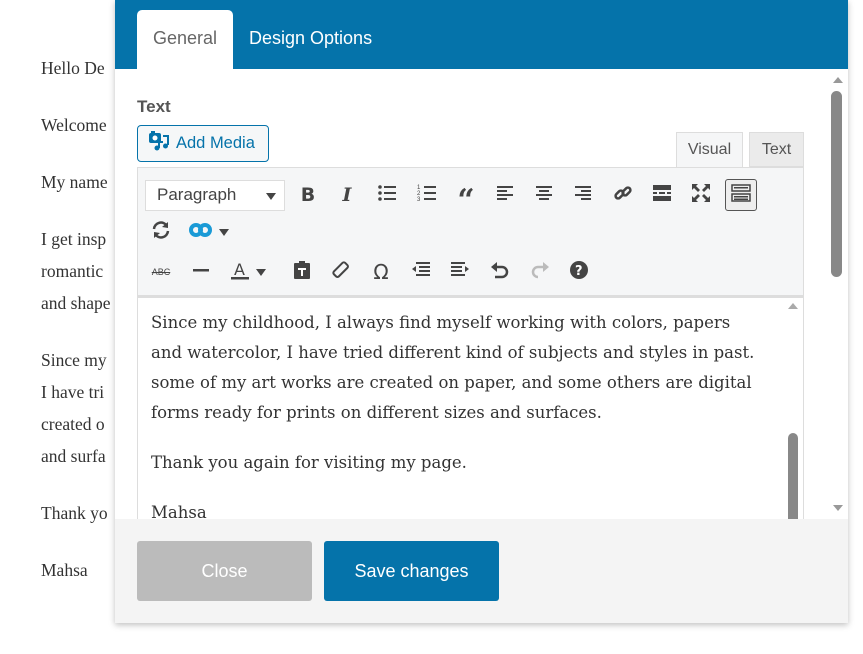  I want to click on undo-button, so click(500, 272).